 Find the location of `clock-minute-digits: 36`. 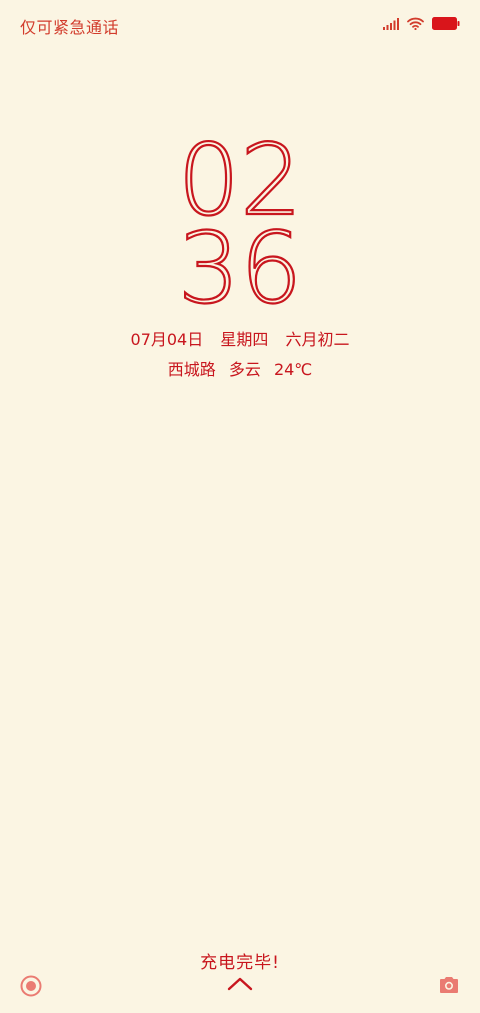

clock-minute-digits: 36 is located at coordinates (240, 269).